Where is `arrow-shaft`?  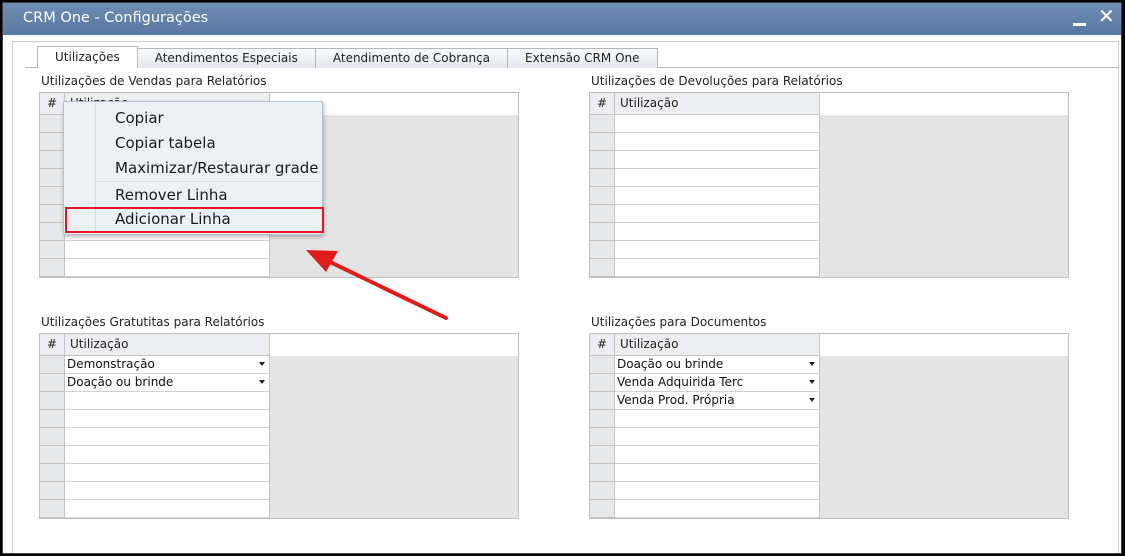
arrow-shaft is located at coordinates (387, 289).